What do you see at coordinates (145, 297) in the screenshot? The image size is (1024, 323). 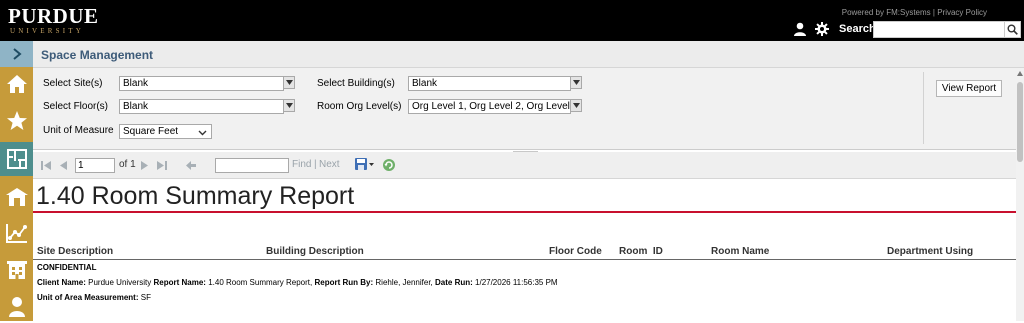 I see `uom-value: SF` at bounding box center [145, 297].